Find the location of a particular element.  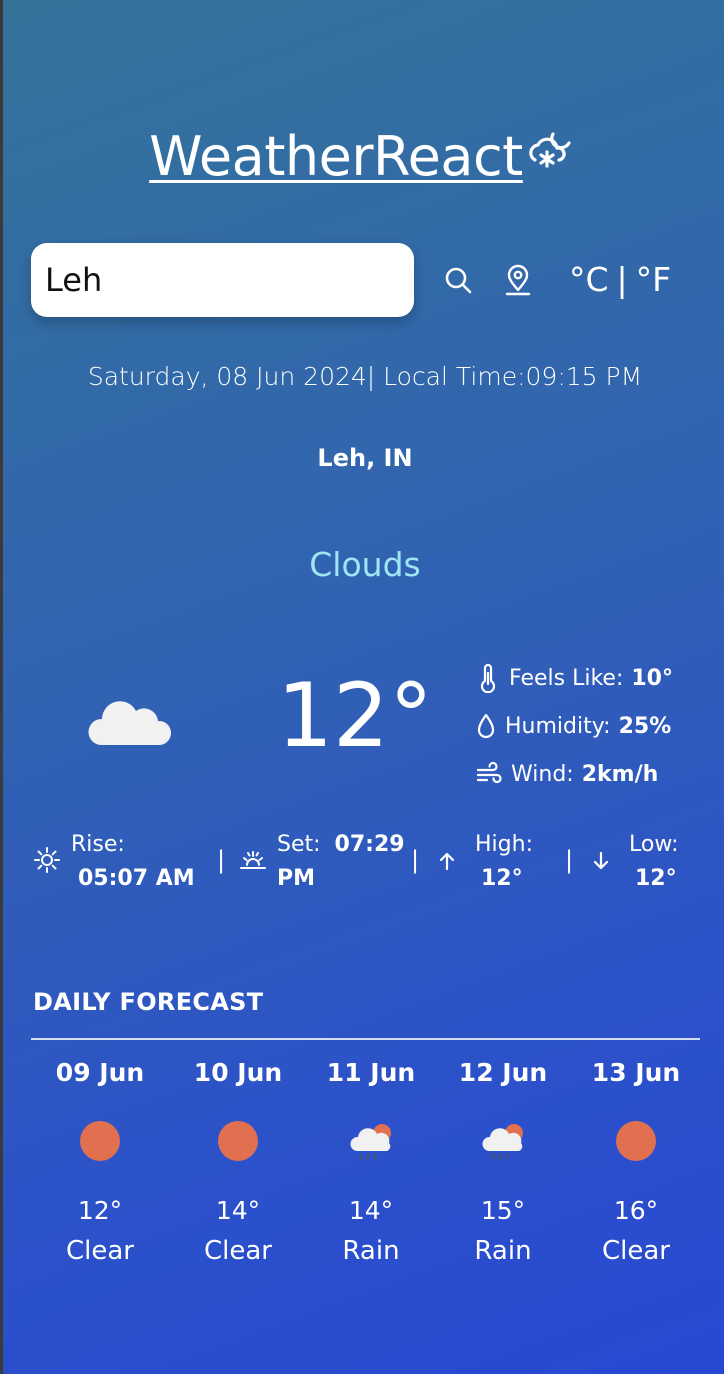

feels-like-row: Feels Like: 10° is located at coordinates (574, 678).